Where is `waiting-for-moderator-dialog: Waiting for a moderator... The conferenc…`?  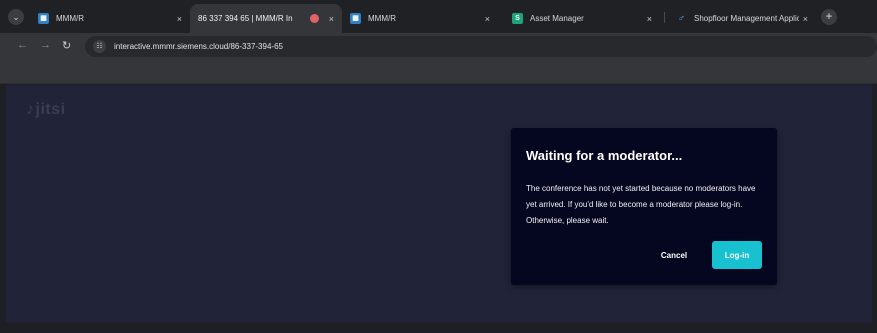 waiting-for-moderator-dialog: Waiting for a moderator... The conferenc… is located at coordinates (644, 206).